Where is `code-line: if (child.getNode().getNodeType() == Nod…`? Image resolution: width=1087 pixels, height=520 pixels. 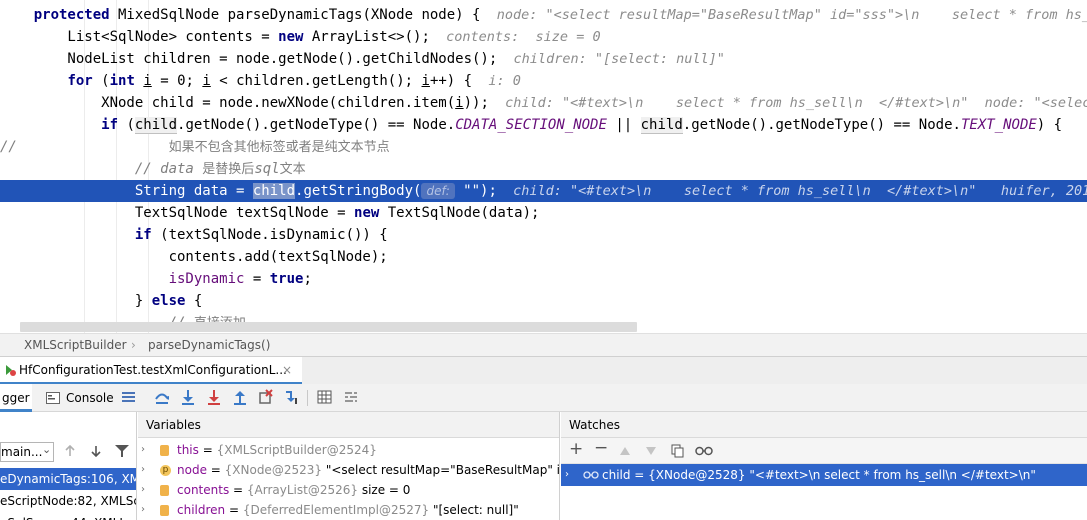
code-line: if (child.getNode().getNodeType() == Nod… is located at coordinates (543, 125).